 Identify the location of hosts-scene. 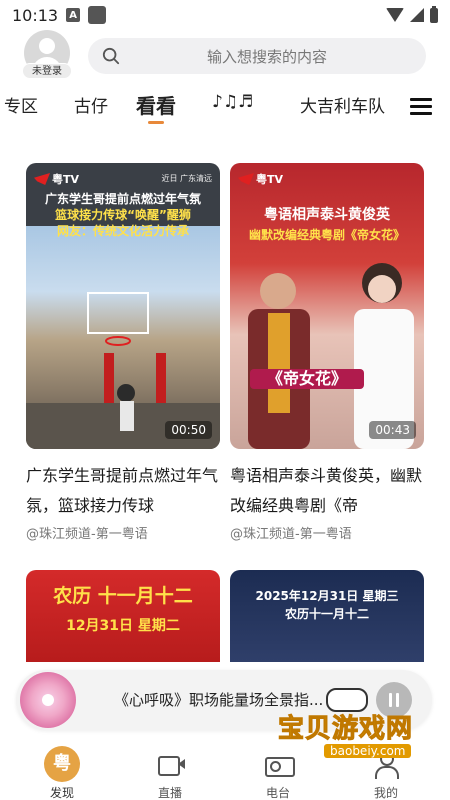
(331, 356).